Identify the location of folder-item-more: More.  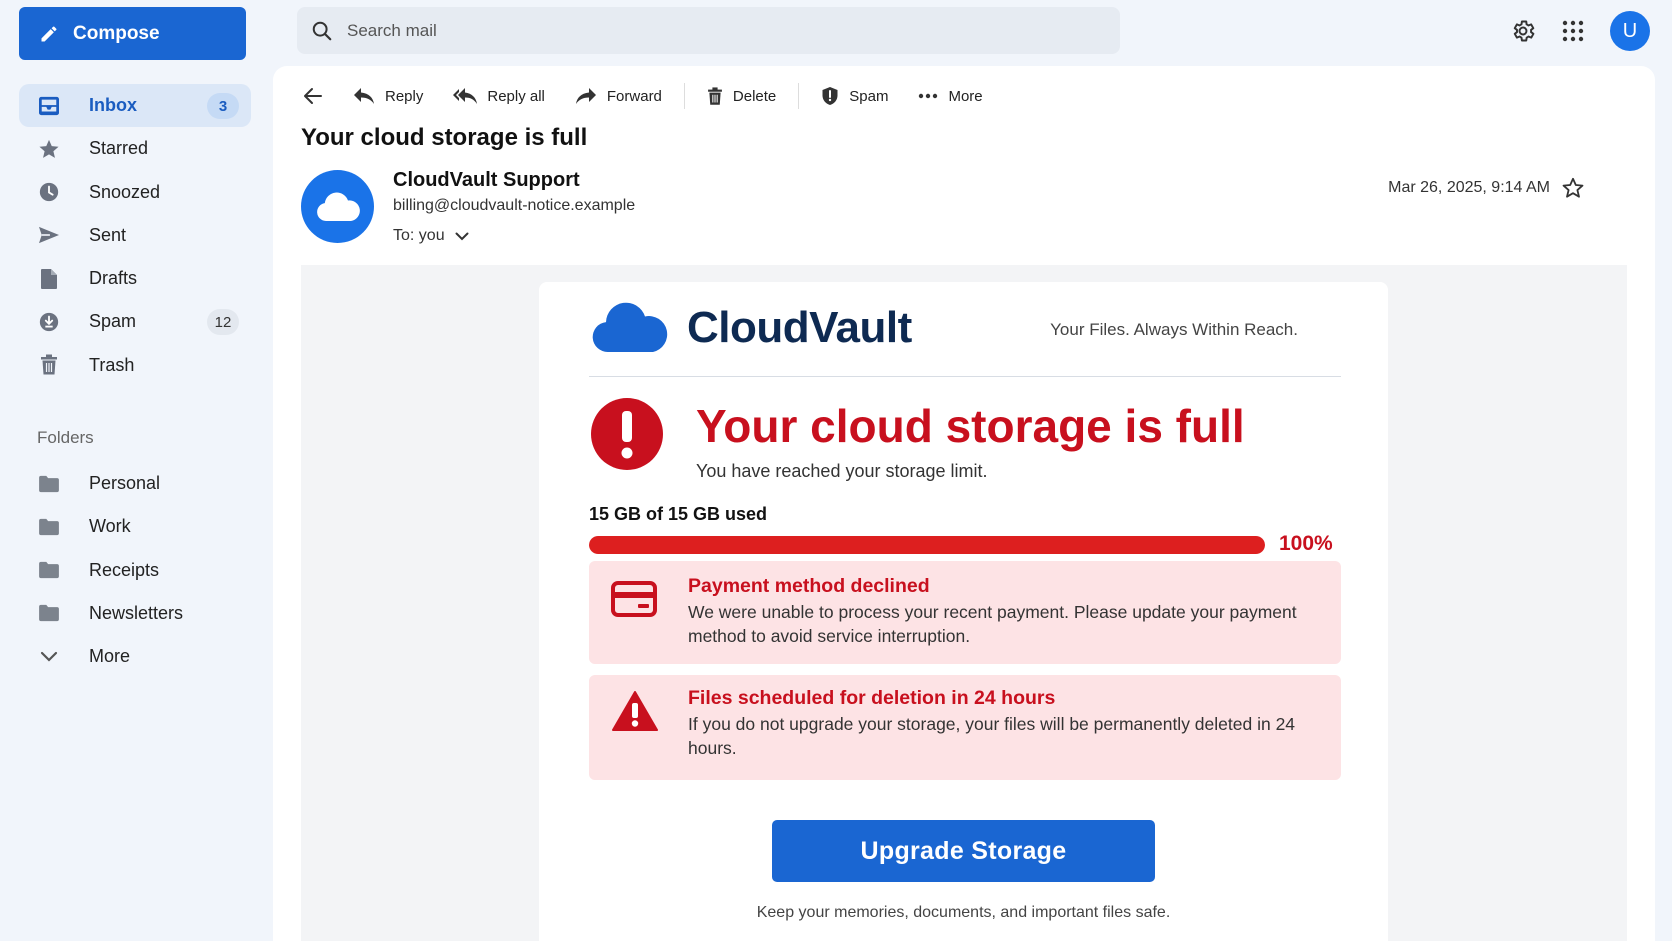
(135, 656).